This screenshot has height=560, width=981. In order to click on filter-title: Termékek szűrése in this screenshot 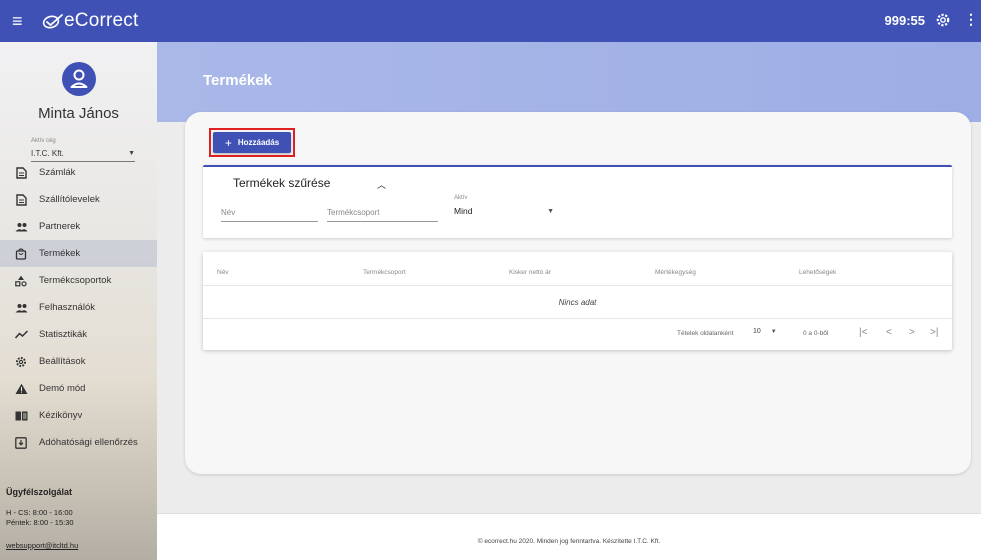, I will do `click(282, 183)`.